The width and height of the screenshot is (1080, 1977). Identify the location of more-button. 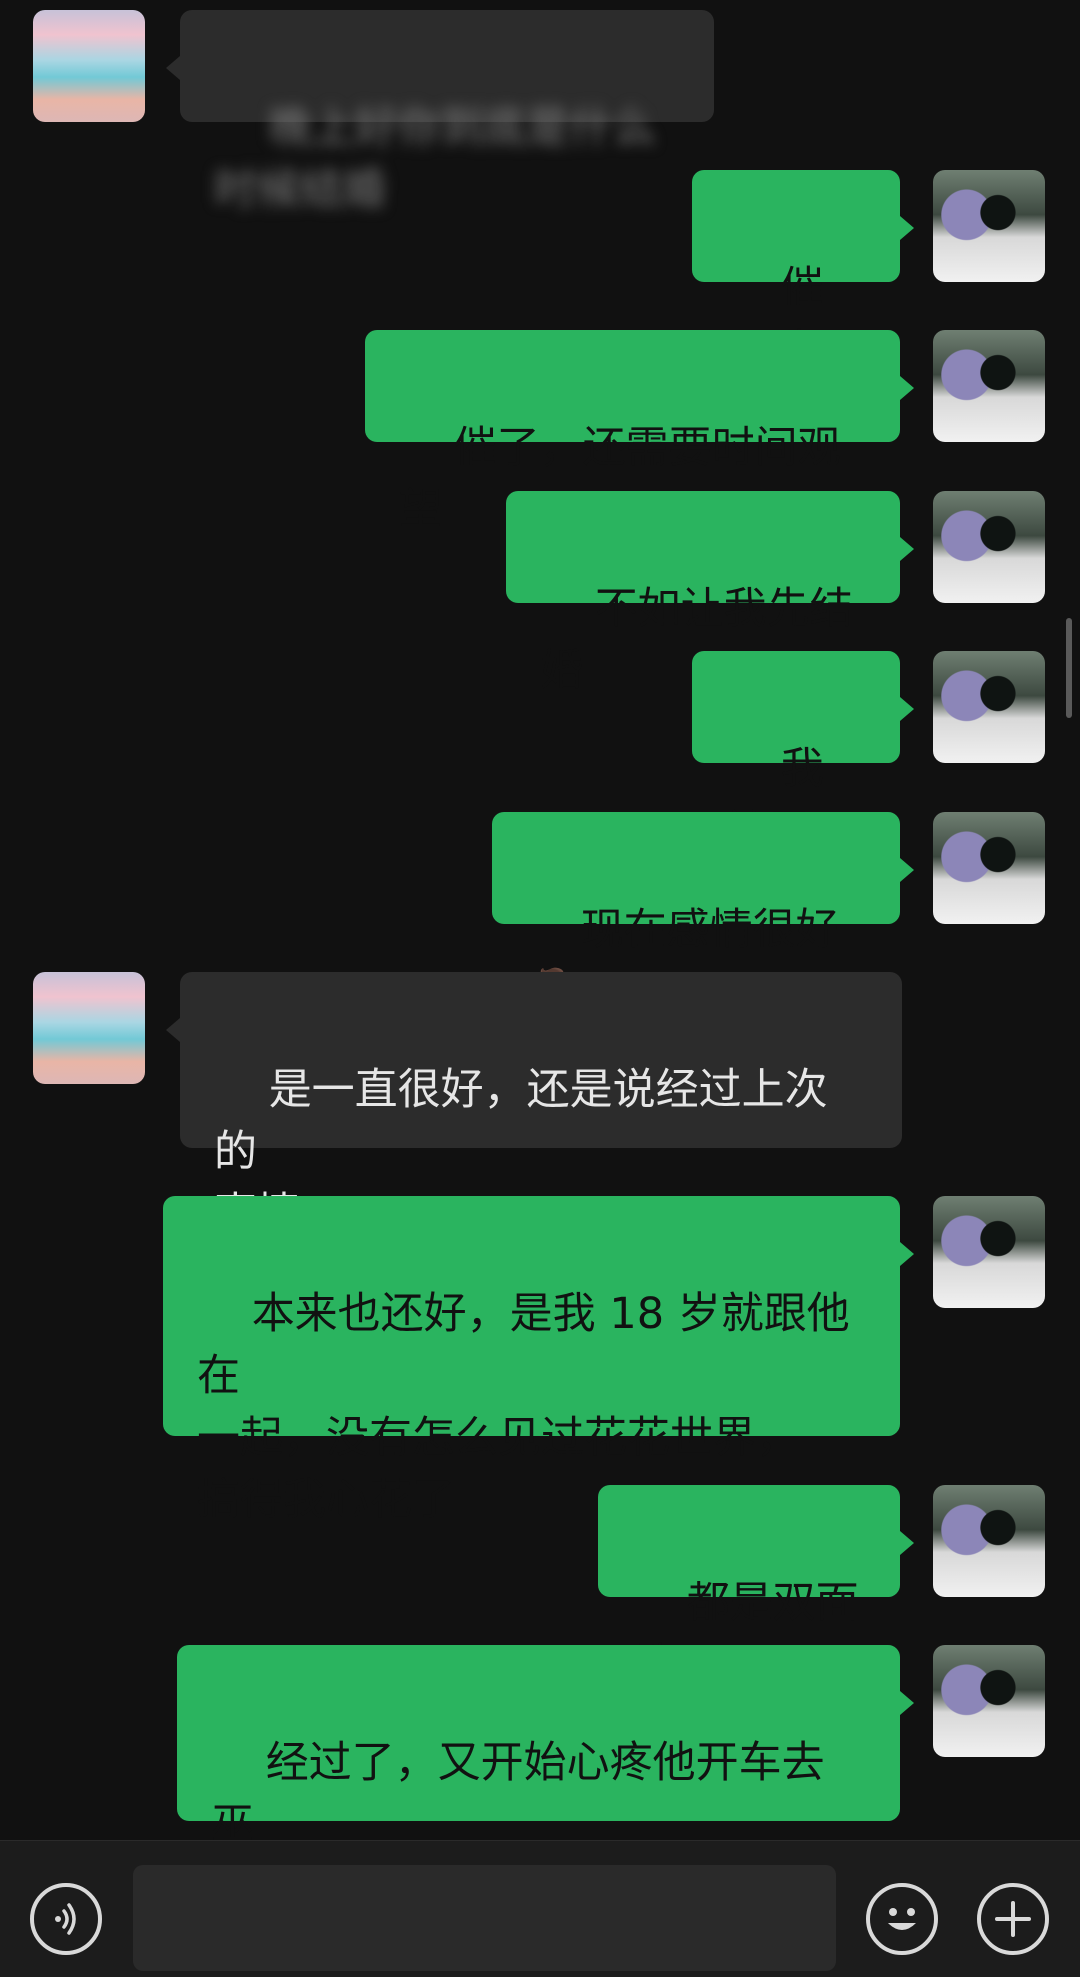
(1013, 1919).